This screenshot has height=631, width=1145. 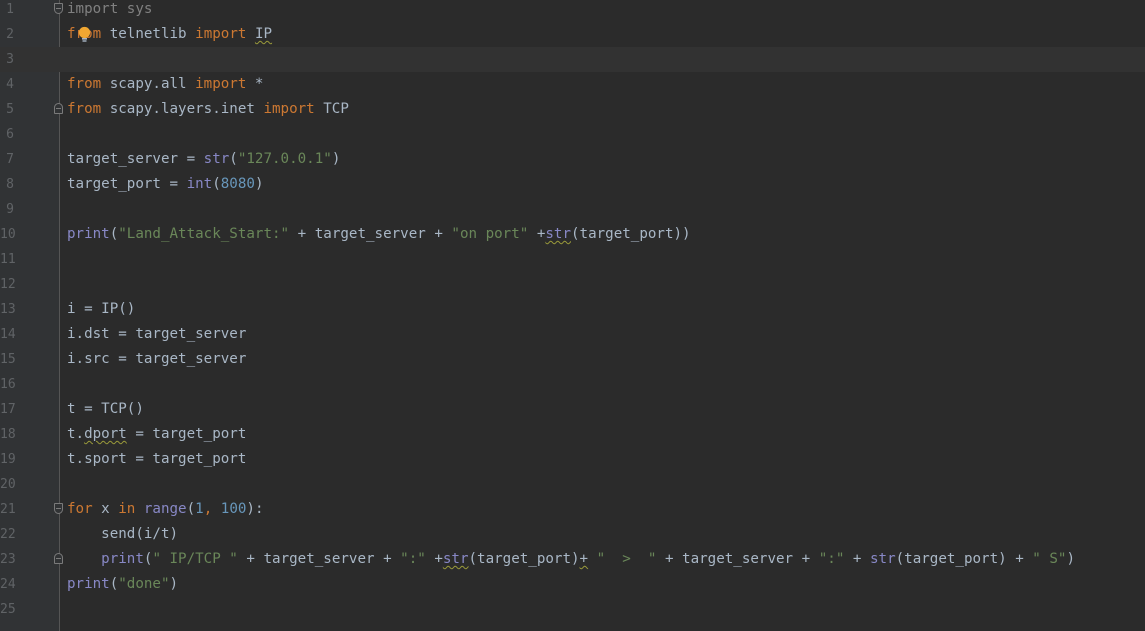 I want to click on code-line-17: 17 t = TCP(), so click(x=572, y=409).